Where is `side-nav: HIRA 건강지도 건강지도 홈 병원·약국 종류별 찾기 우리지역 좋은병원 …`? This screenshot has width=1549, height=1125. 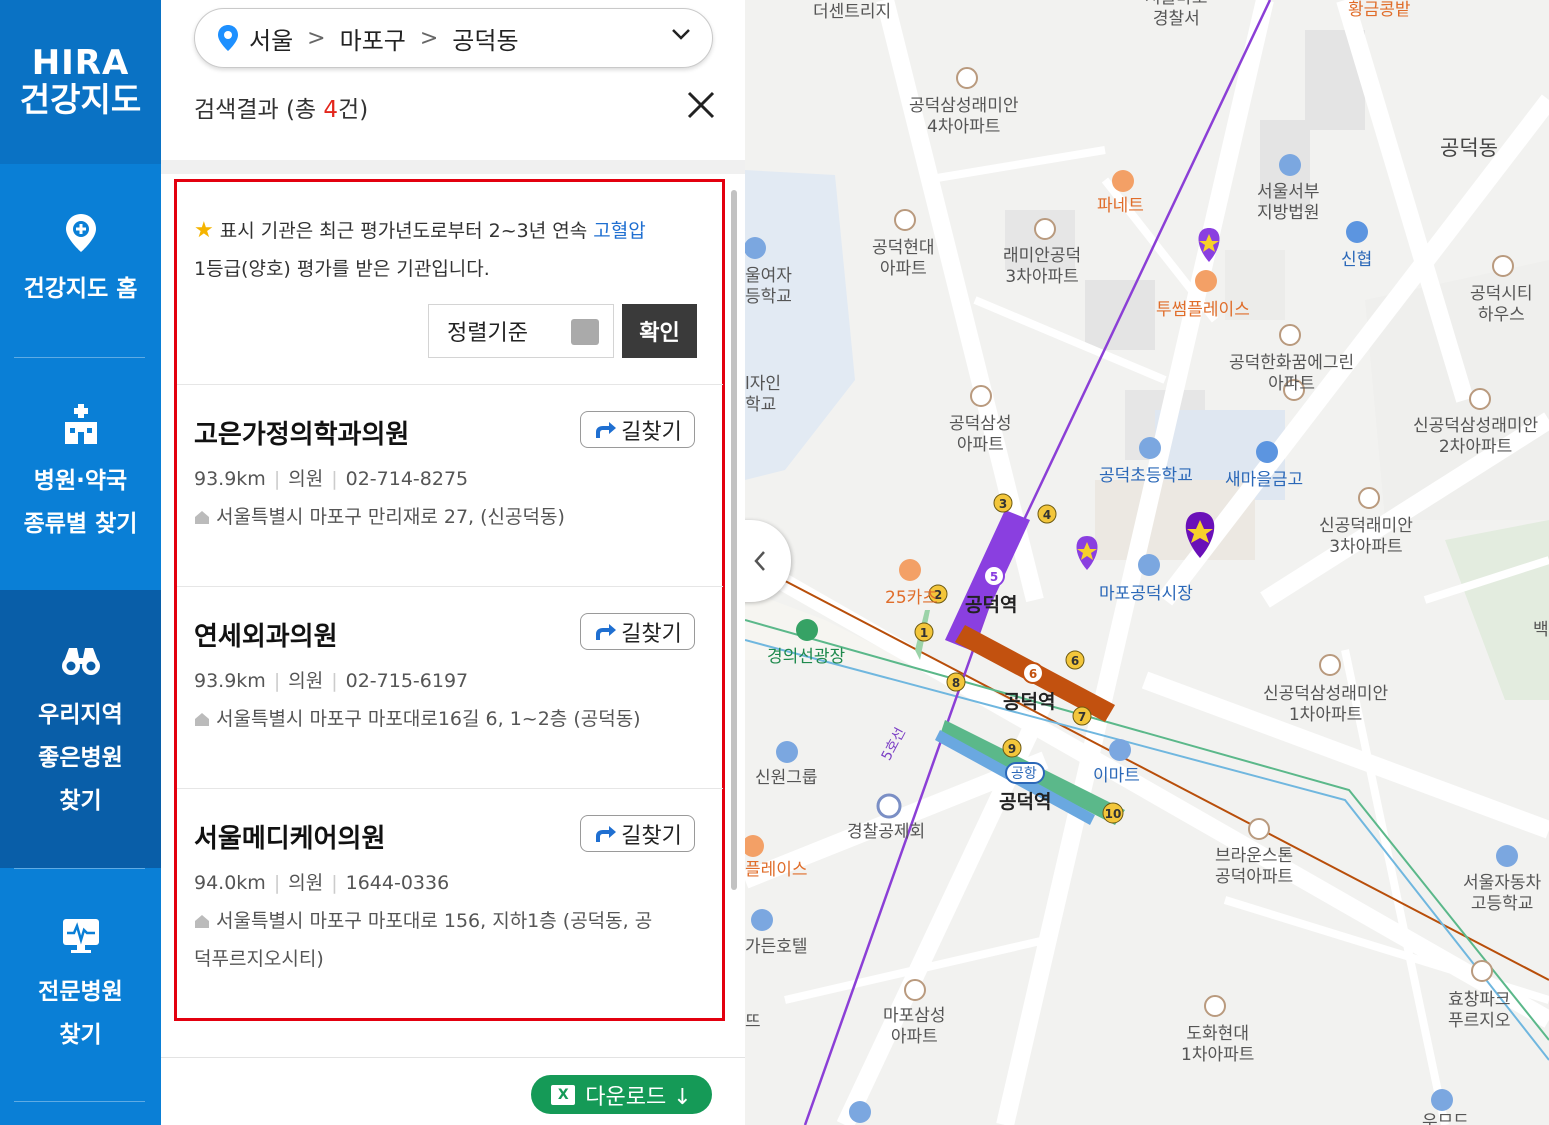
side-nav: HIRA 건강지도 건강지도 홈 병원·약국 종류별 찾기 우리지역 좋은병원 … is located at coordinates (80, 562).